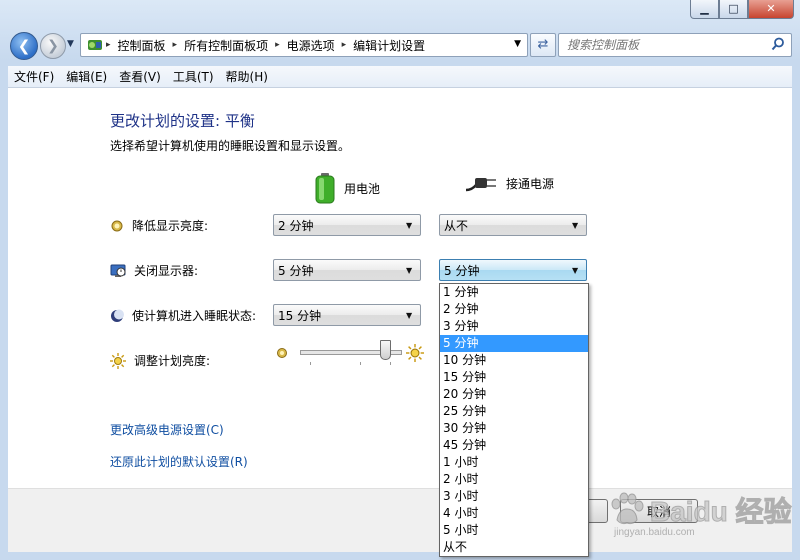 The width and height of the screenshot is (800, 560). What do you see at coordinates (480, 185) in the screenshot?
I see `power-plug-icon` at bounding box center [480, 185].